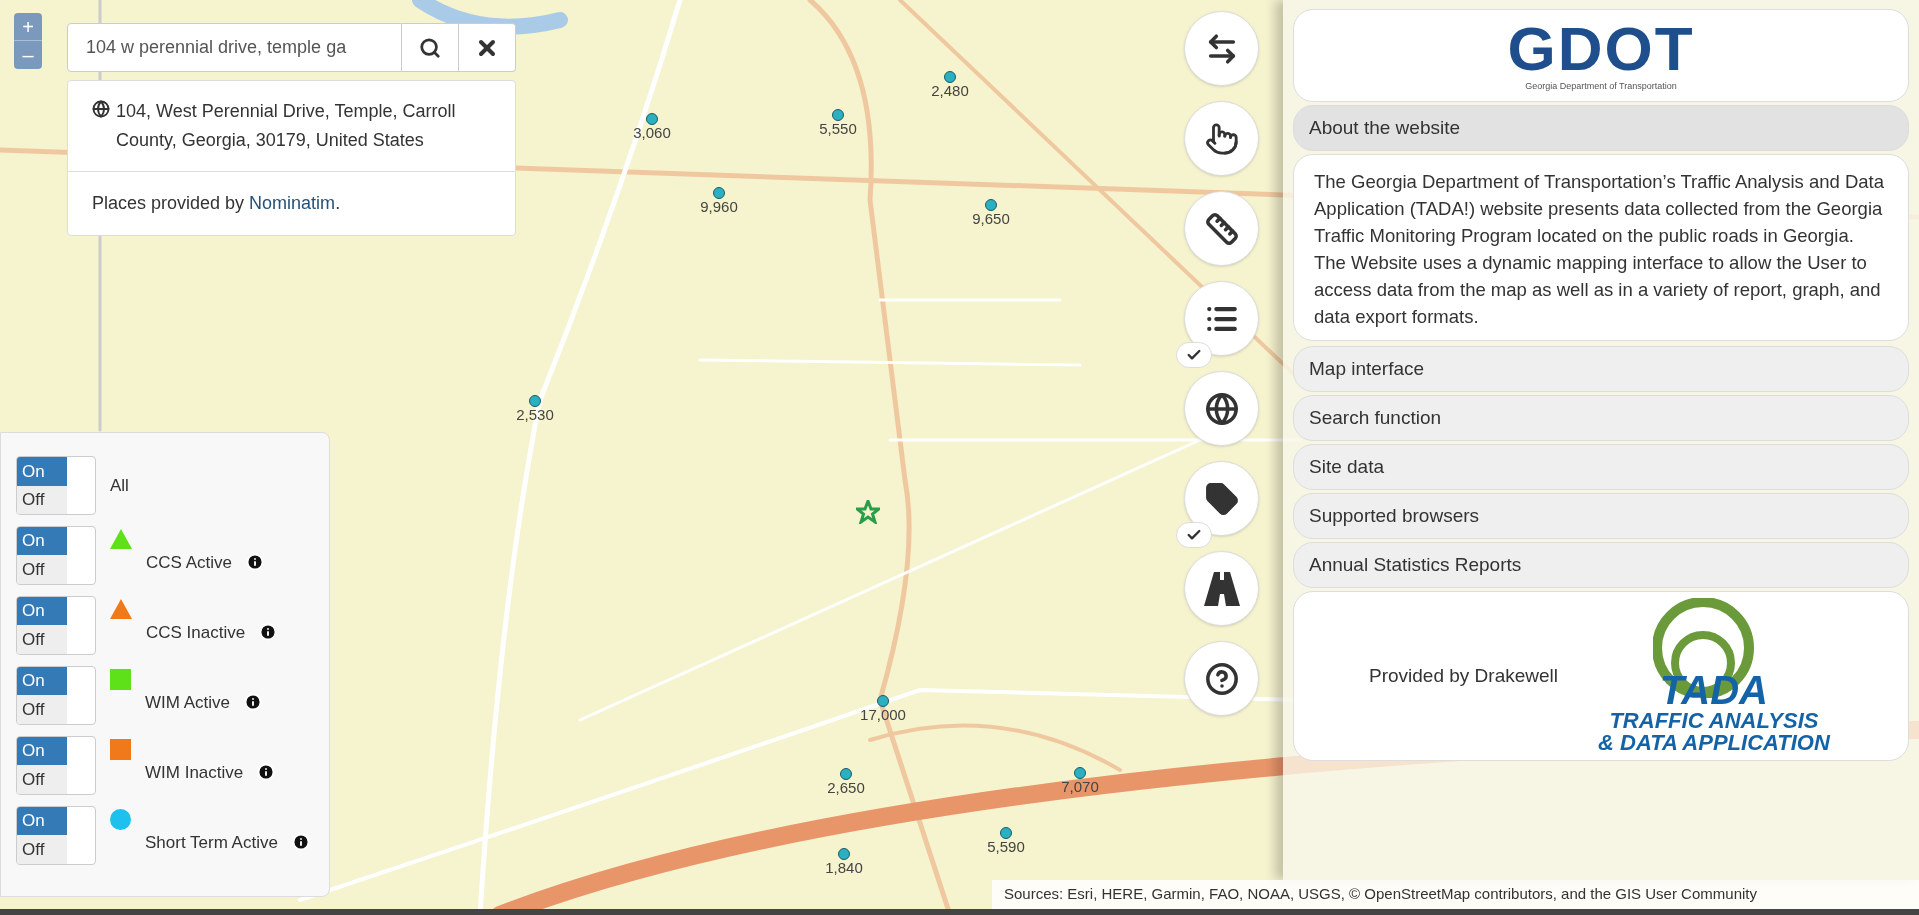 The image size is (1919, 915). What do you see at coordinates (1601, 565) in the screenshot?
I see `accordion-header: Annual Statistics Reports` at bounding box center [1601, 565].